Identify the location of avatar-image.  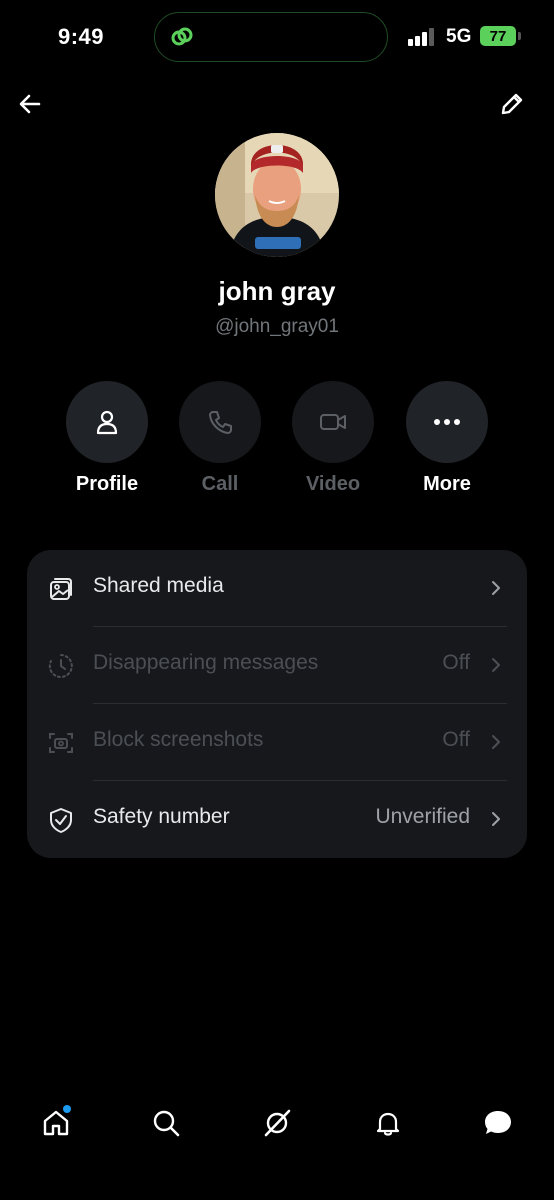
(277, 195).